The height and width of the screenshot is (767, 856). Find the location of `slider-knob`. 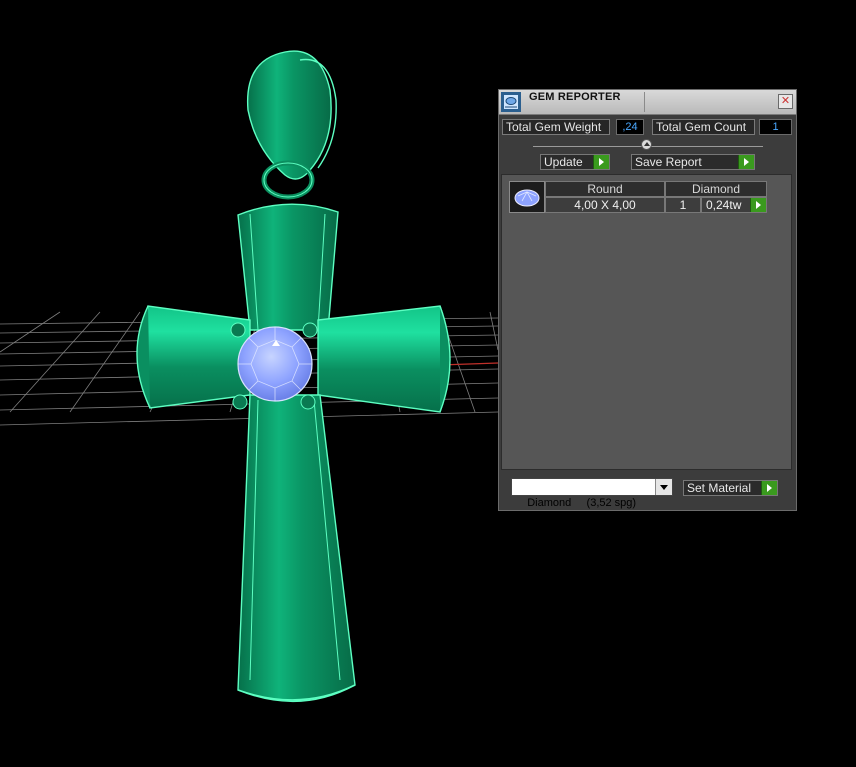

slider-knob is located at coordinates (646, 144).